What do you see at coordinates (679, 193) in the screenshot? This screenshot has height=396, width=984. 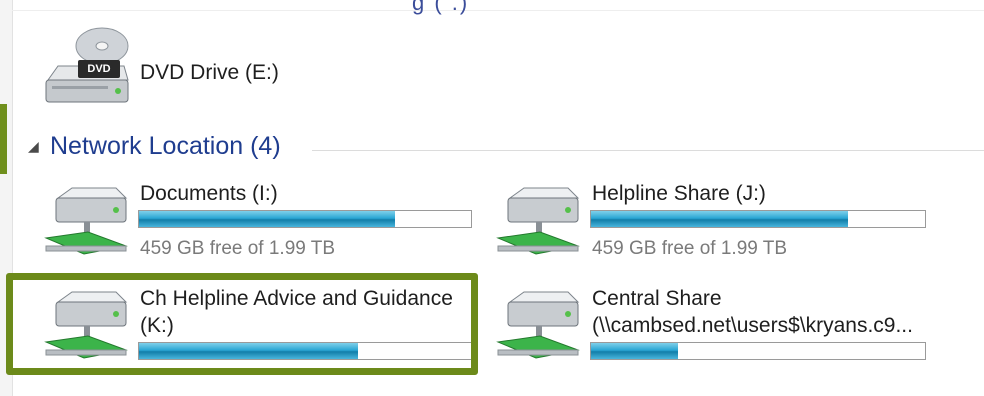 I see `drive-label: Helpline Share (J:)` at bounding box center [679, 193].